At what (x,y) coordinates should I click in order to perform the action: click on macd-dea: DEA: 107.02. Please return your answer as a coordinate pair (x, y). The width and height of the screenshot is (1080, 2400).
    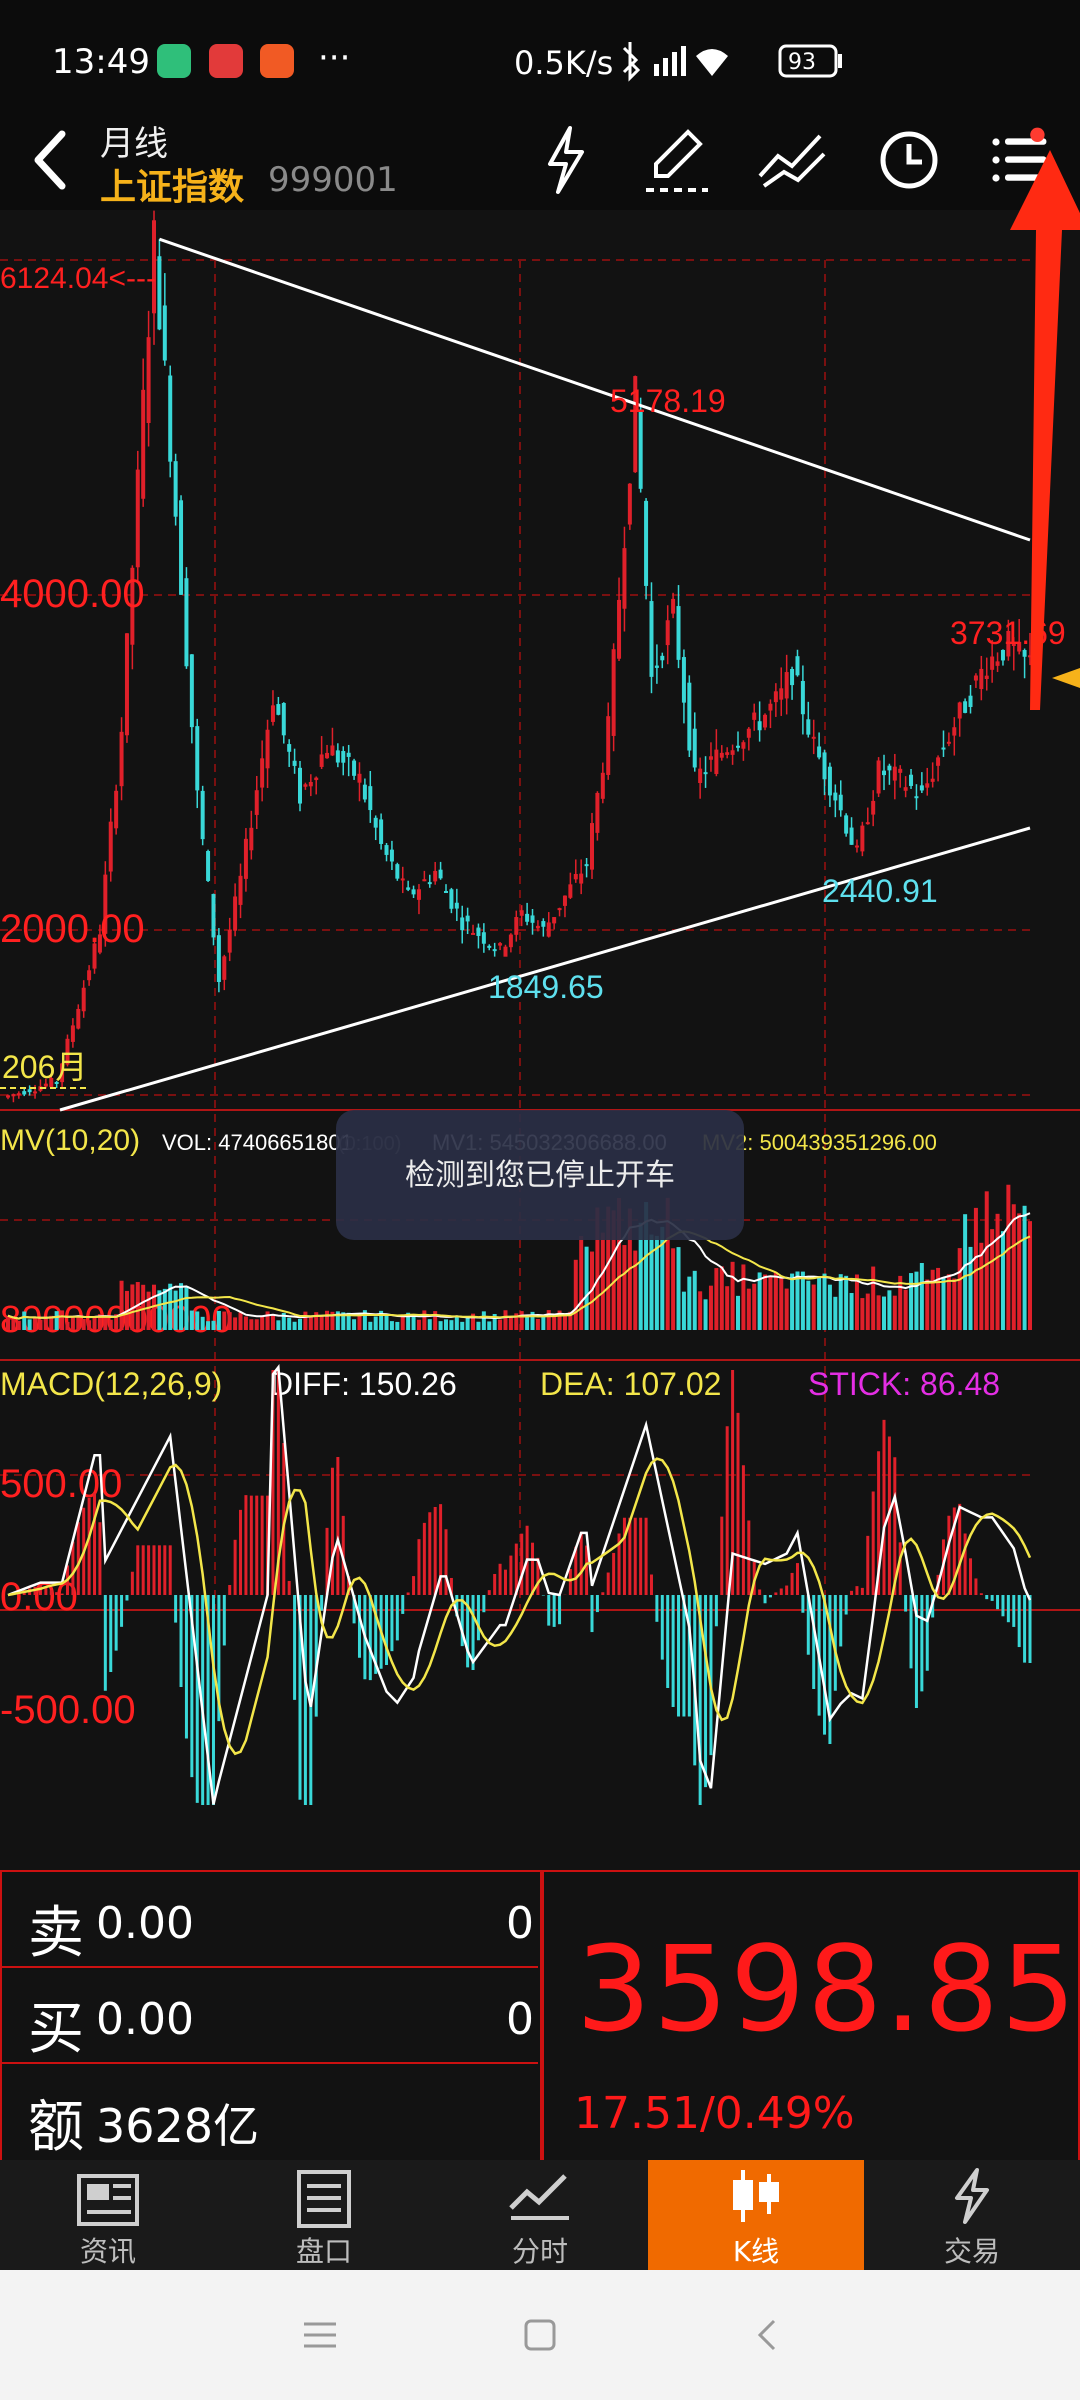
    Looking at the image, I should click on (630, 1384).